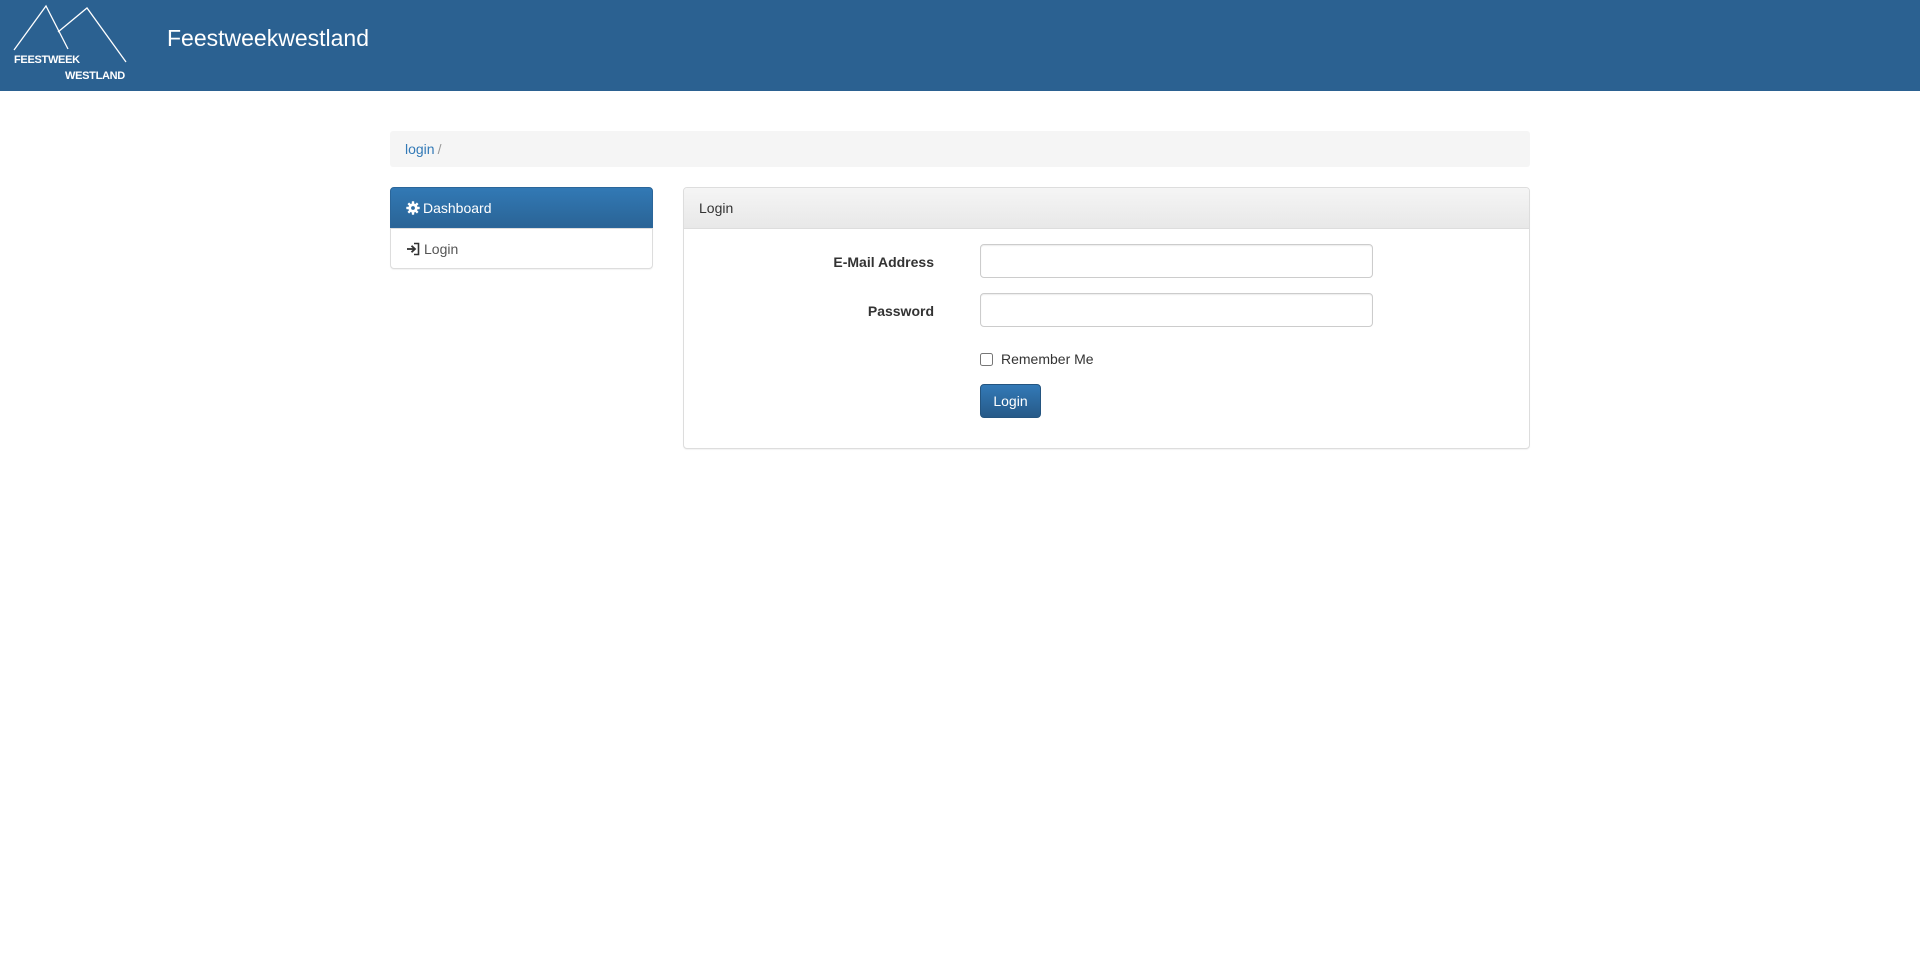 The width and height of the screenshot is (1920, 969). What do you see at coordinates (1176, 261) in the screenshot?
I see `email-field` at bounding box center [1176, 261].